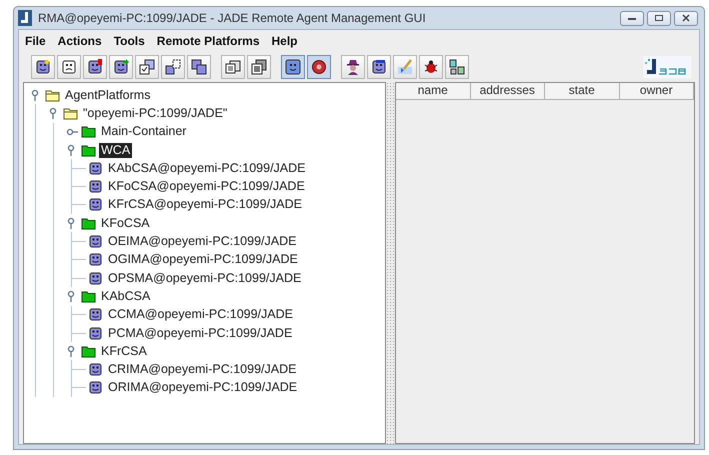 The image size is (709, 455). What do you see at coordinates (107, 95) in the screenshot?
I see `tree-node: AgentPlatforms` at bounding box center [107, 95].